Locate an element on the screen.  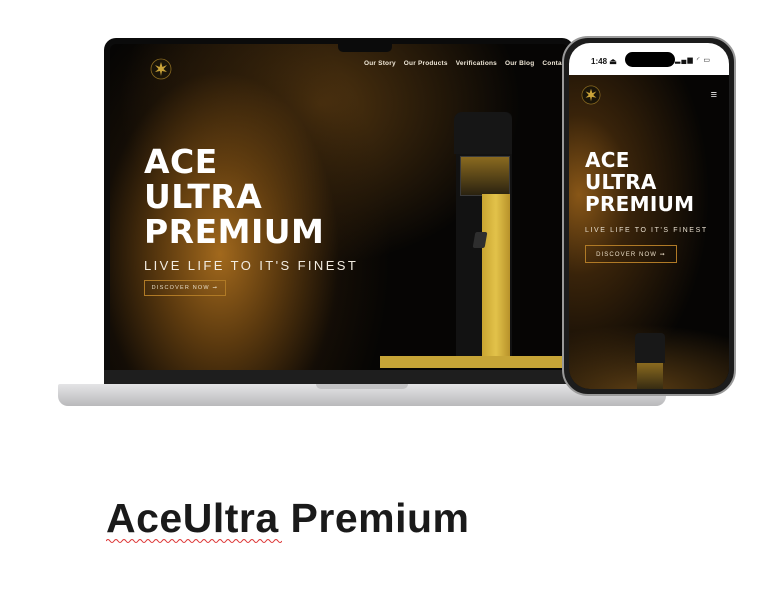
phone-hero-tagline: LIVE LIFE TO IT'S FINEST is located at coordinates (646, 230).